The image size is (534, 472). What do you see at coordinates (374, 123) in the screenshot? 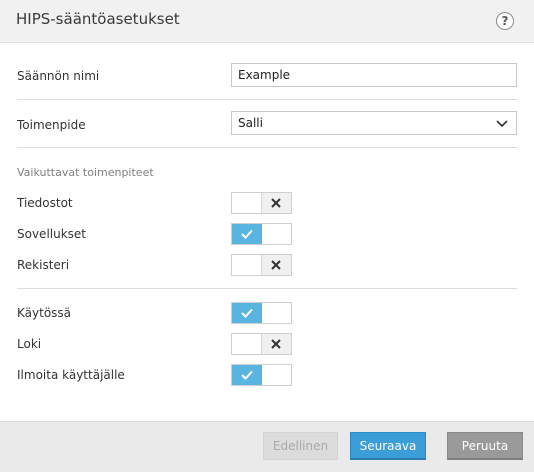
I see `action-select: Salli` at bounding box center [374, 123].